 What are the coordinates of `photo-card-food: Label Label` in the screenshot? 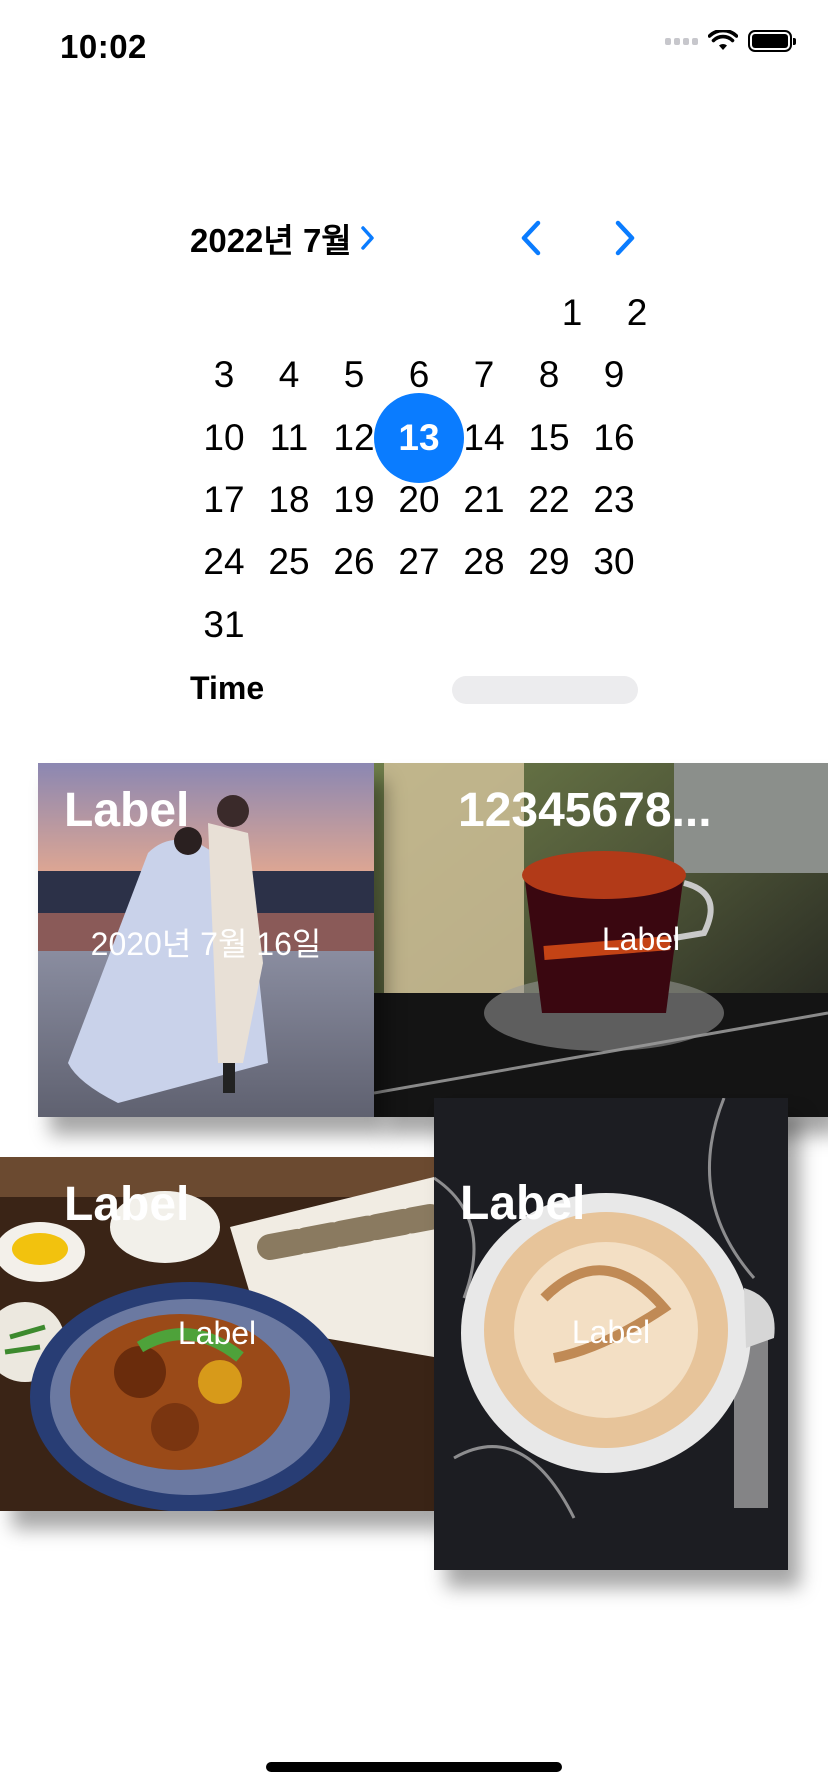 It's located at (217, 1334).